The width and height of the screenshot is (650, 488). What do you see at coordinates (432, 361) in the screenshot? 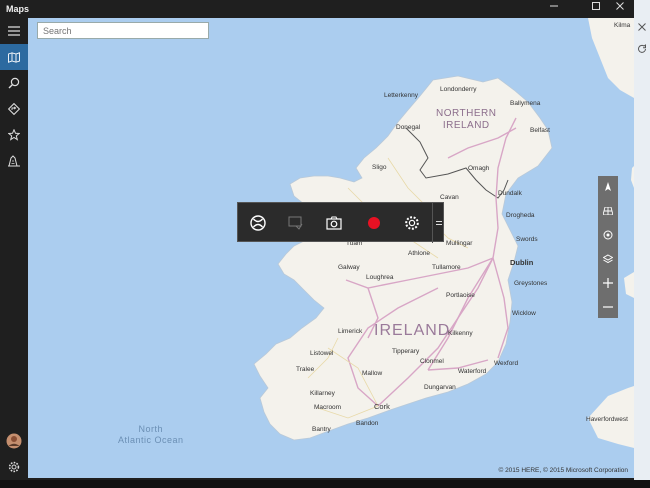
I see `map-label-city: Clonmel` at bounding box center [432, 361].